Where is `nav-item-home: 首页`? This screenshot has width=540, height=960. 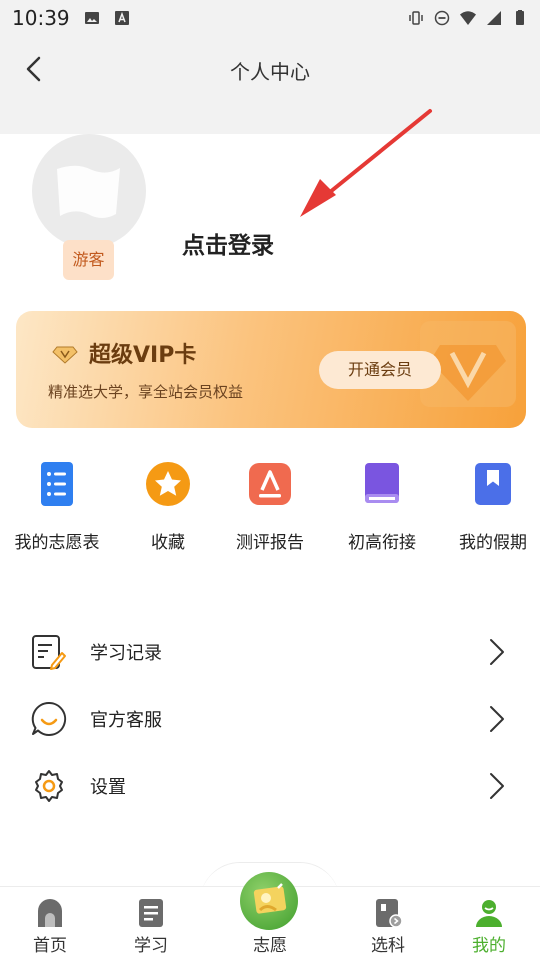
nav-item-home: 首页 is located at coordinates (50, 921).